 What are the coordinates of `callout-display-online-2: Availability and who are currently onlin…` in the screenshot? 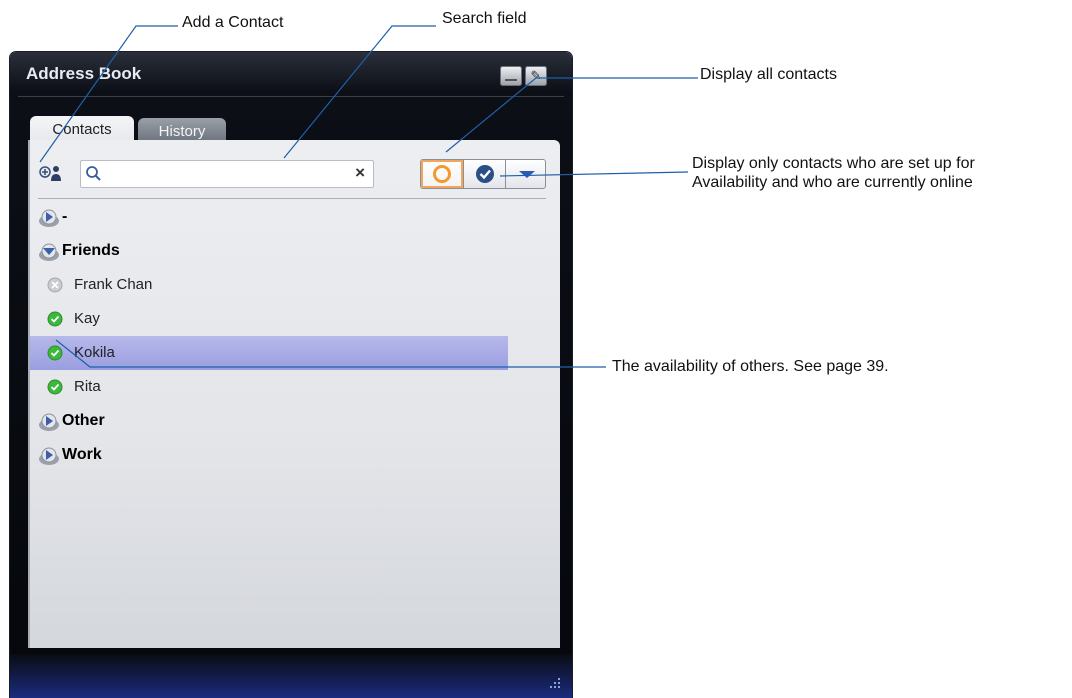 It's located at (832, 182).